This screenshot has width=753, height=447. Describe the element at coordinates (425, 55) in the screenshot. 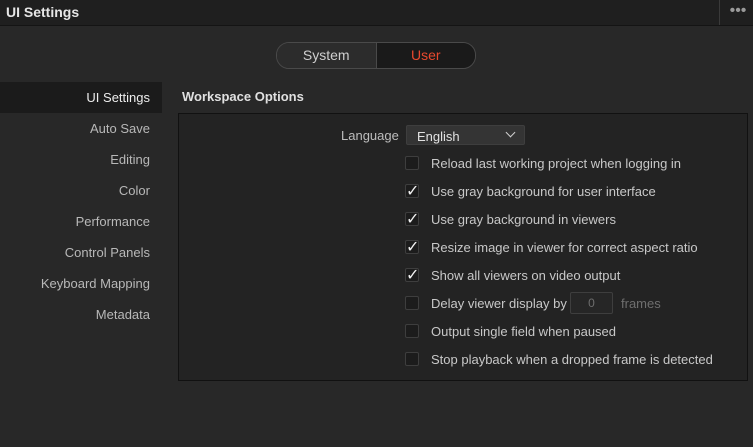

I see `user-tab: User` at that location.